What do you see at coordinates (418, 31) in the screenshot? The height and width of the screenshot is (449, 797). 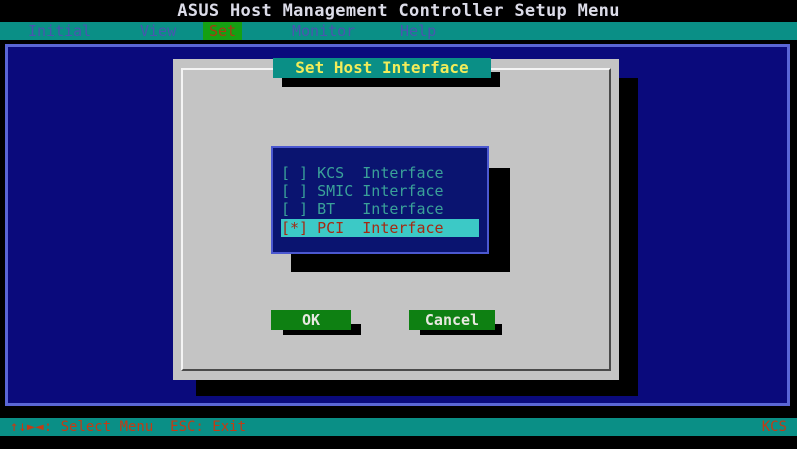 I see `menu-help: Help` at bounding box center [418, 31].